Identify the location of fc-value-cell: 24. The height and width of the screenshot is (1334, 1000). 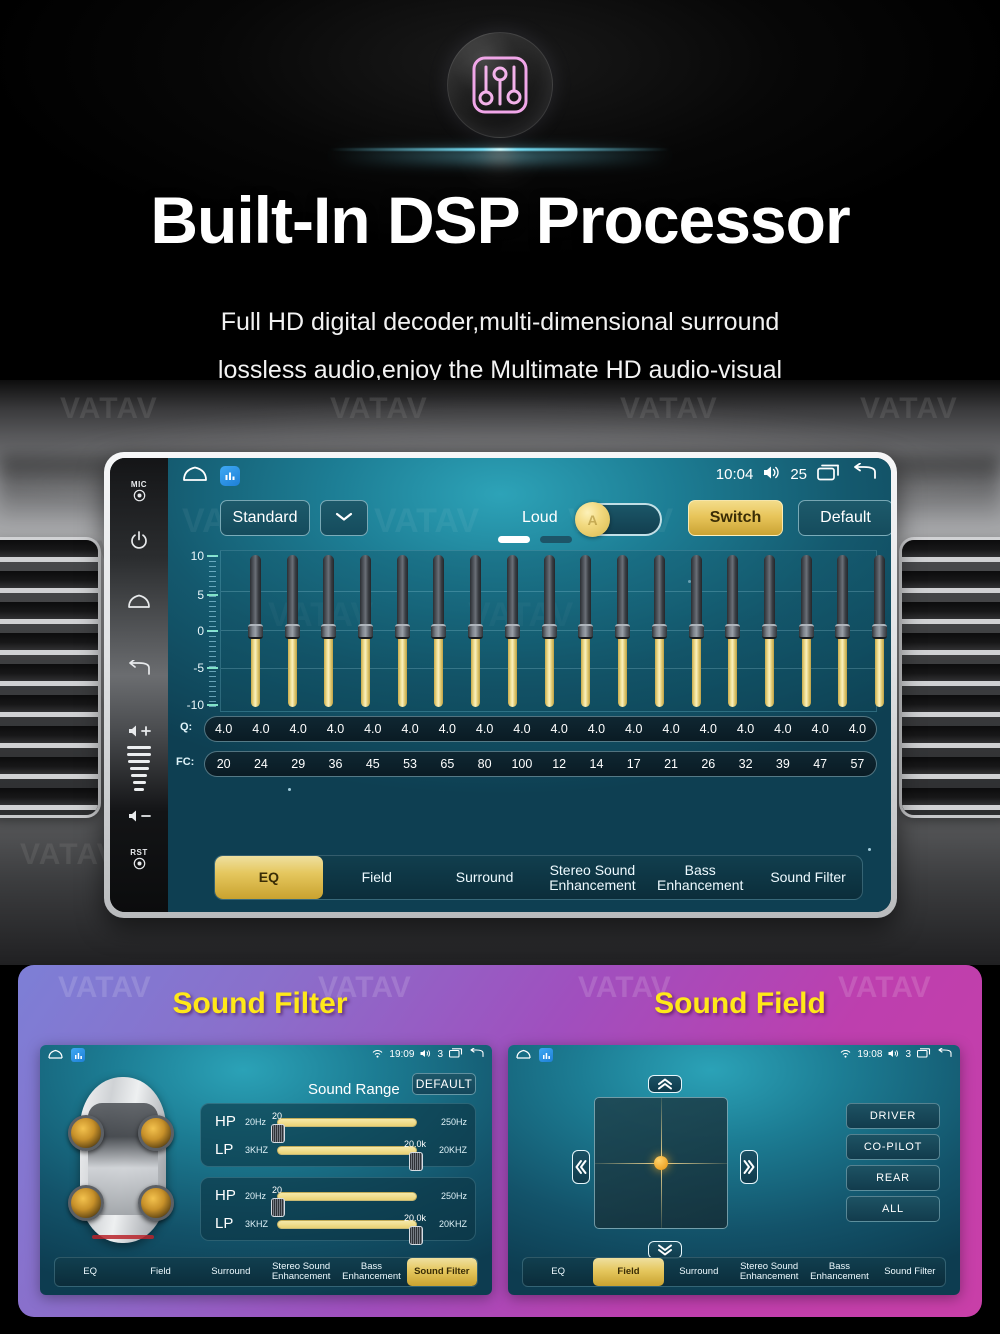
(260, 764).